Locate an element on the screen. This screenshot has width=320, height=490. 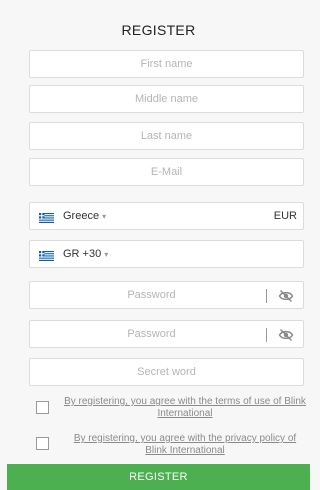
page-title: REGISTER is located at coordinates (158, 30).